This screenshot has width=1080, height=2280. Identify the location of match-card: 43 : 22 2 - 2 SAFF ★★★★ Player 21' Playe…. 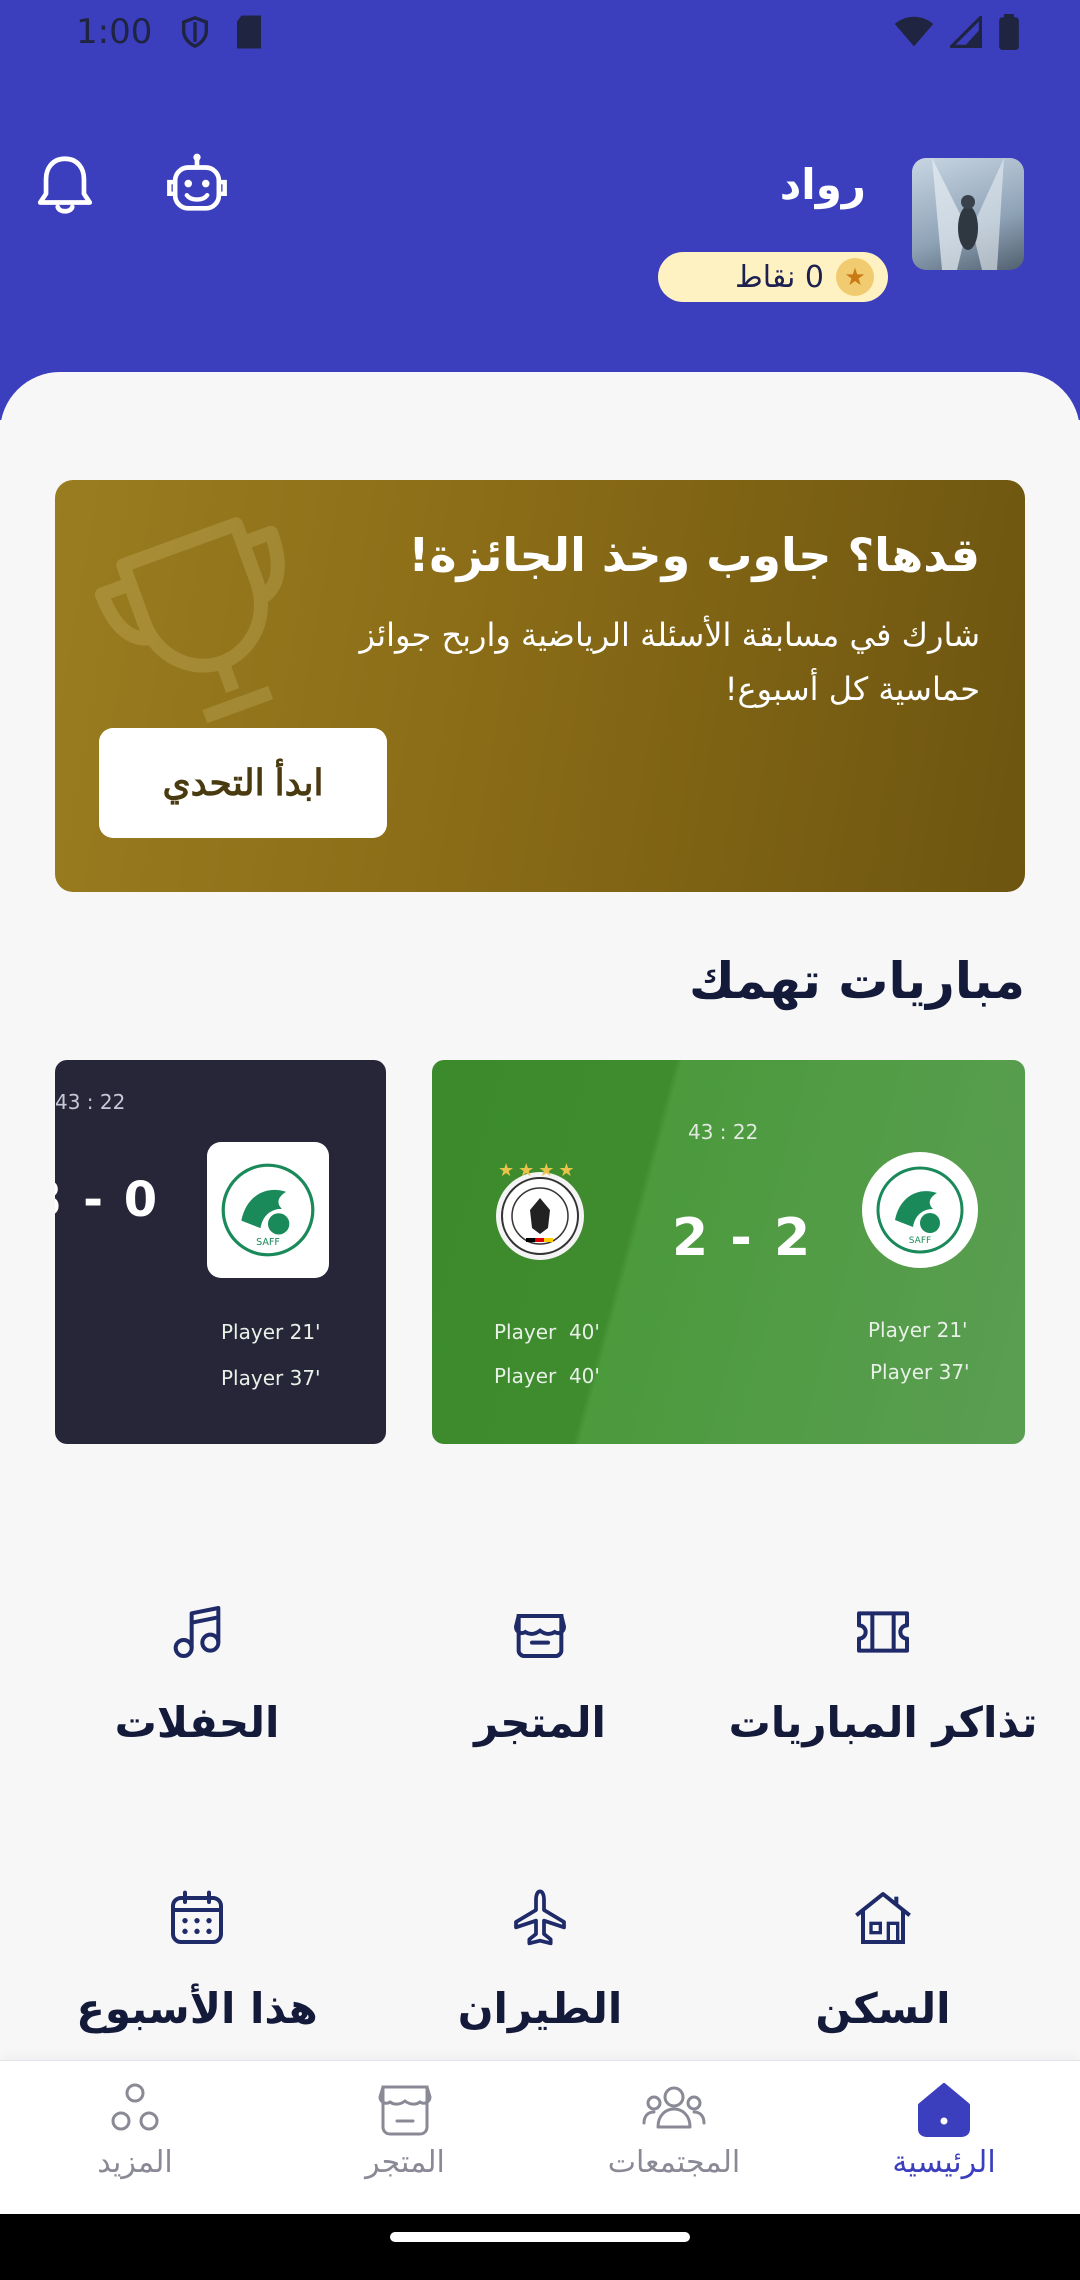
(728, 1252).